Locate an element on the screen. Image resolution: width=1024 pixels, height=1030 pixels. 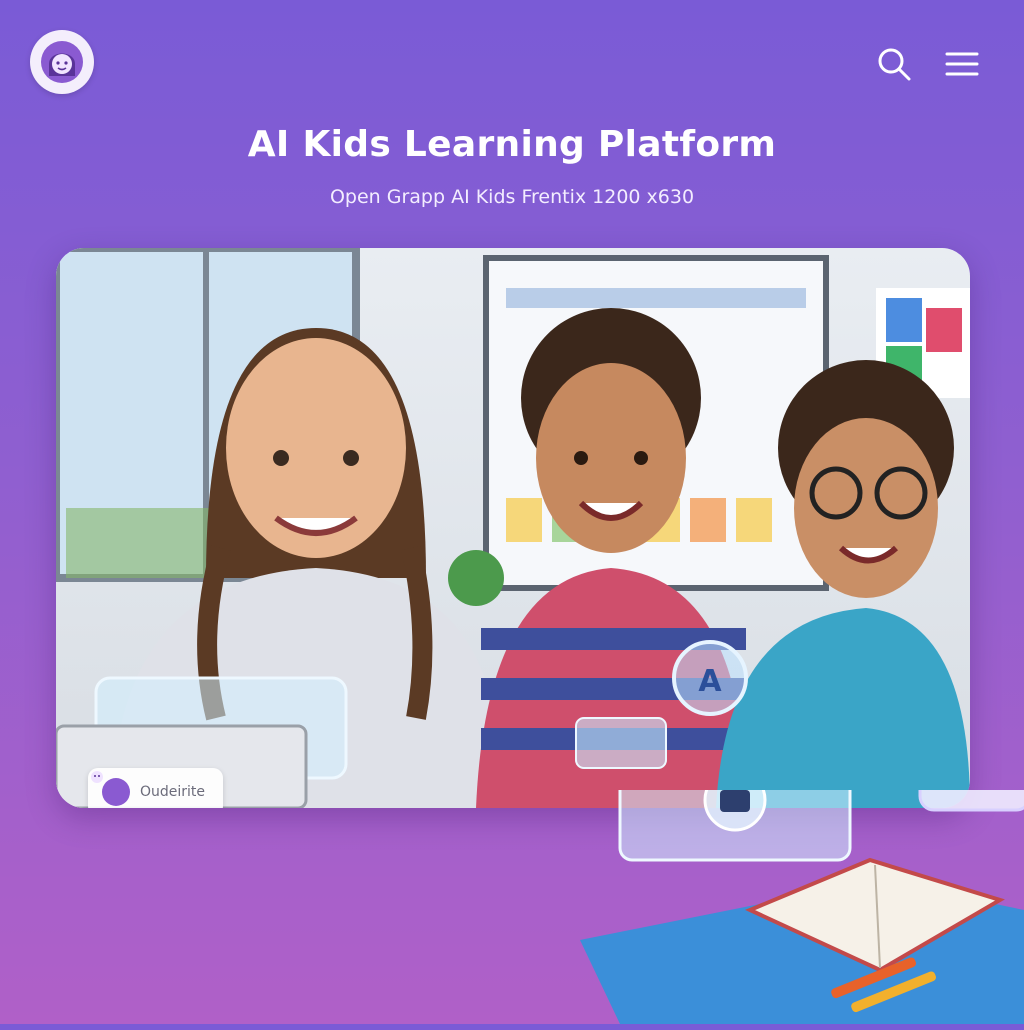
hero-chip: Oudeirite is located at coordinates (156, 788).